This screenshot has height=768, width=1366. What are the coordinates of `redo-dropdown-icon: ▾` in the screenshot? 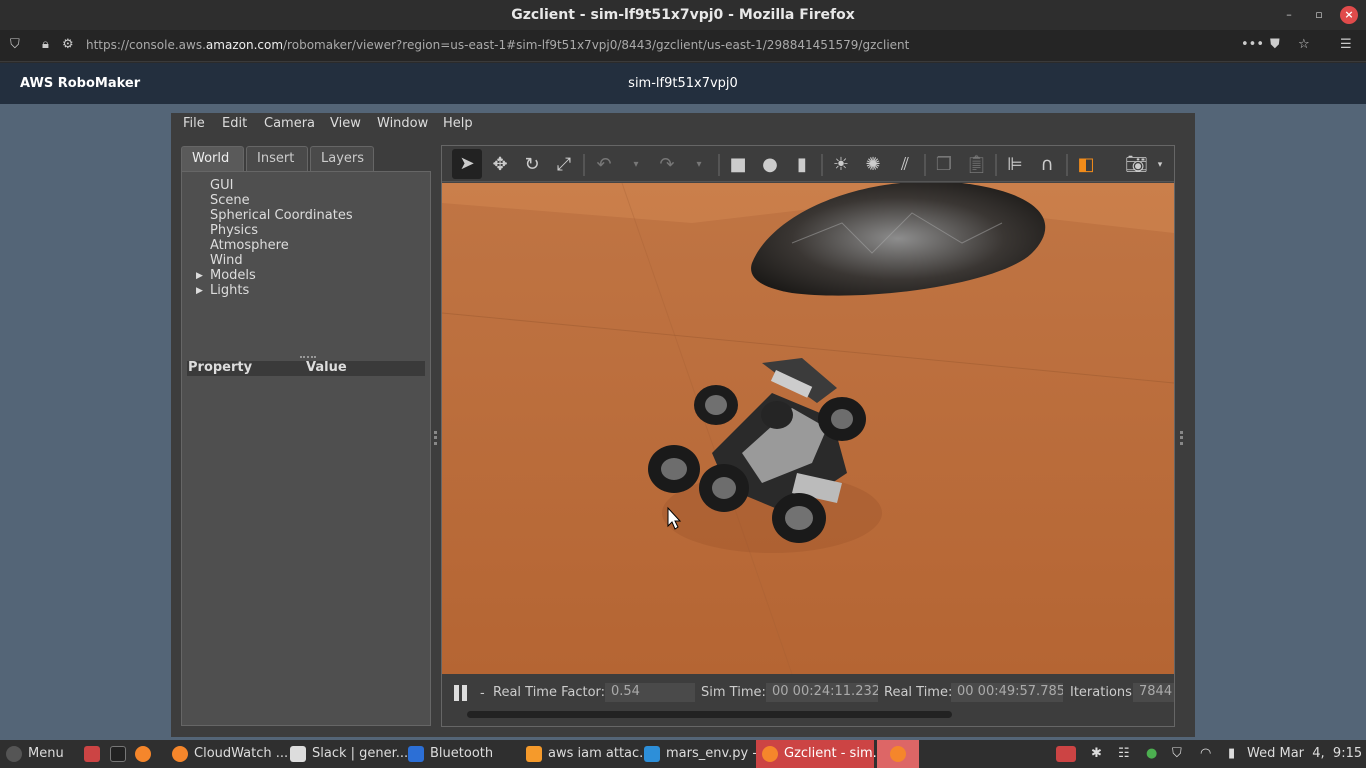 It's located at (699, 165).